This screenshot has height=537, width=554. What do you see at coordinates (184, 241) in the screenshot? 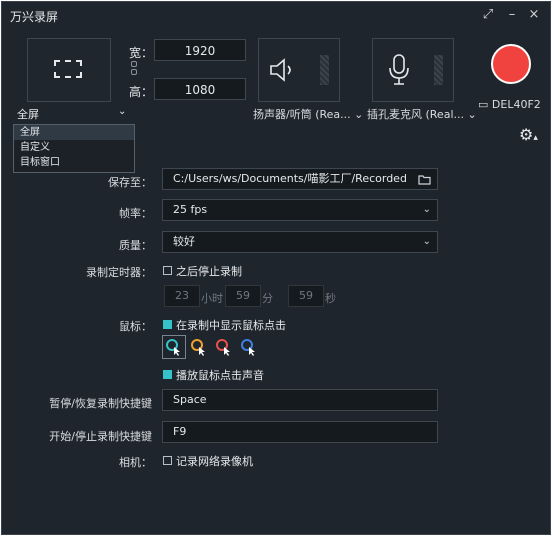
I see `quality-value: 较好` at bounding box center [184, 241].